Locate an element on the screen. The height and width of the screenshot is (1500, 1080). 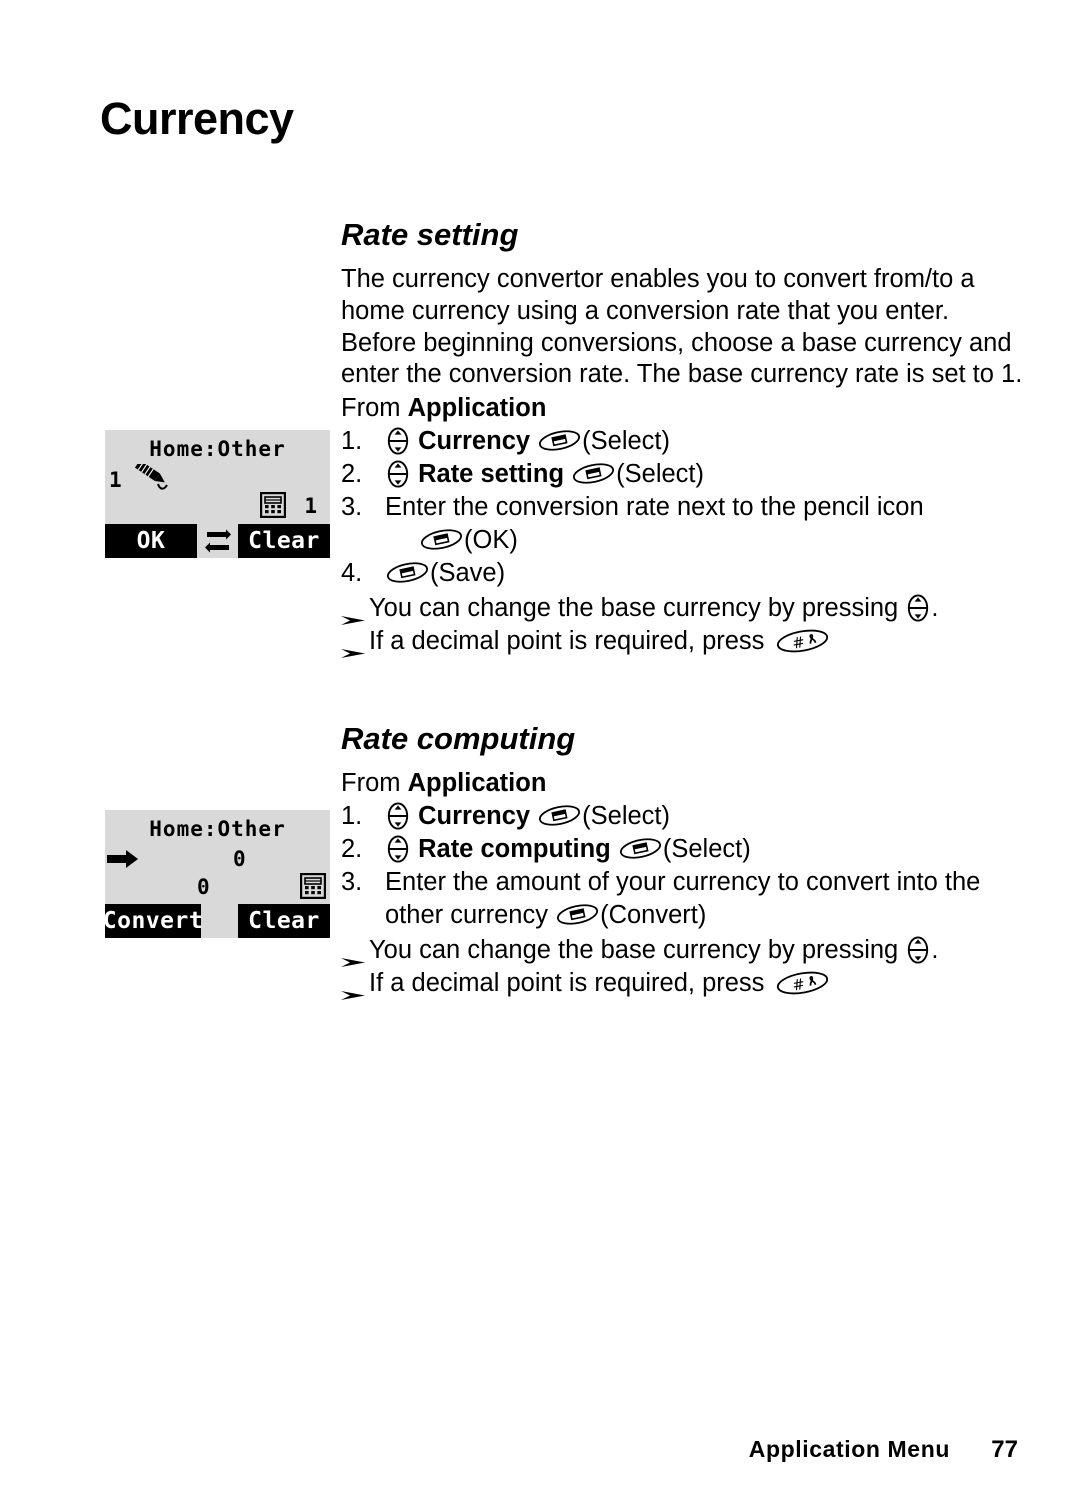
step-pre-label: other currency is located at coordinates (470, 914).